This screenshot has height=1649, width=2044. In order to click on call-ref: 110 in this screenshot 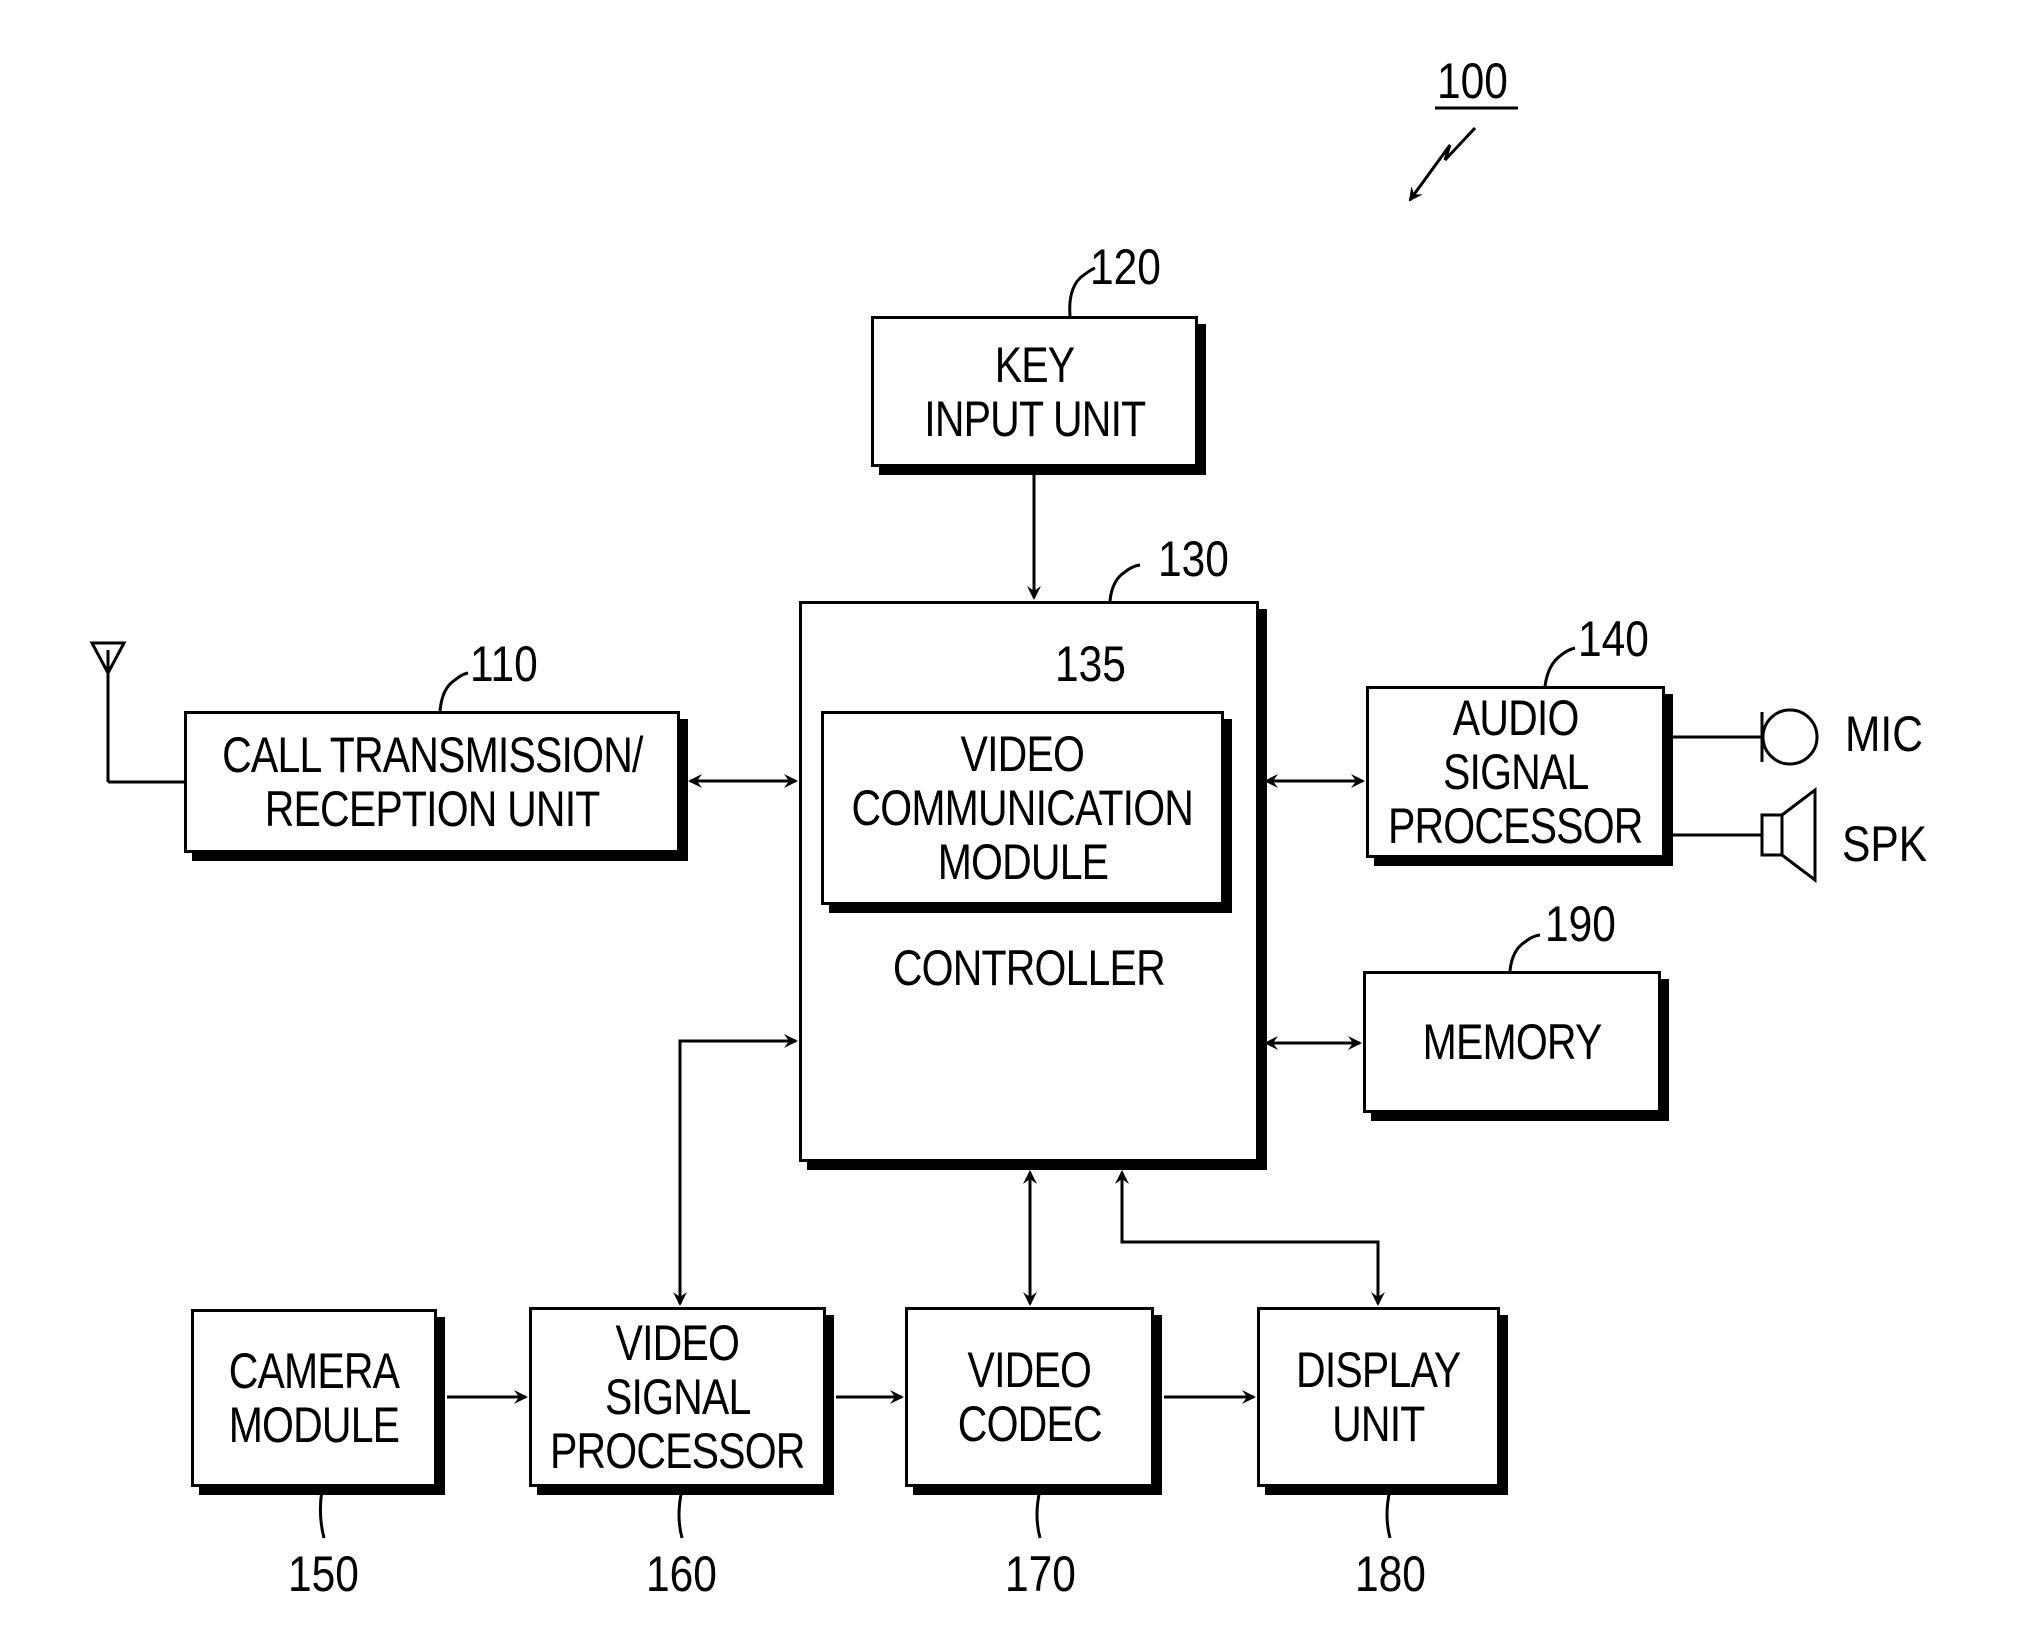, I will do `click(504, 664)`.